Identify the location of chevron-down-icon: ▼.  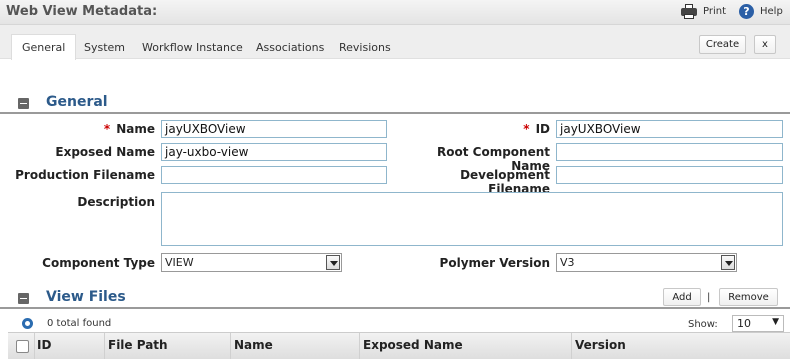
(775, 322).